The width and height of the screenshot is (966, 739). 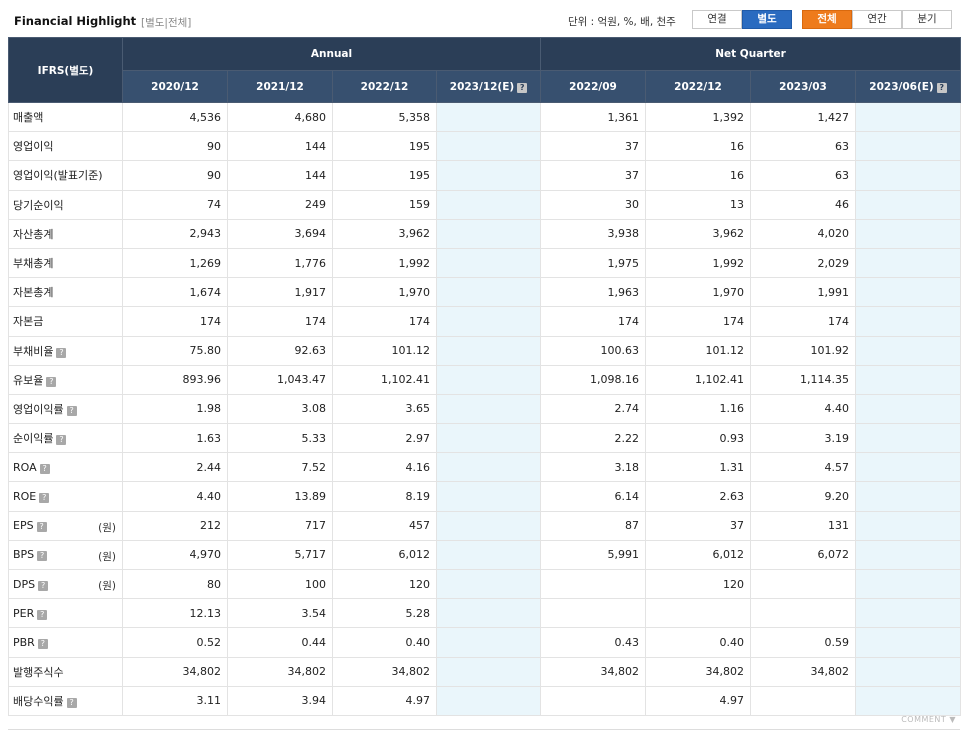 What do you see at coordinates (384, 86) in the screenshot?
I see `column-header: 2022/12` at bounding box center [384, 86].